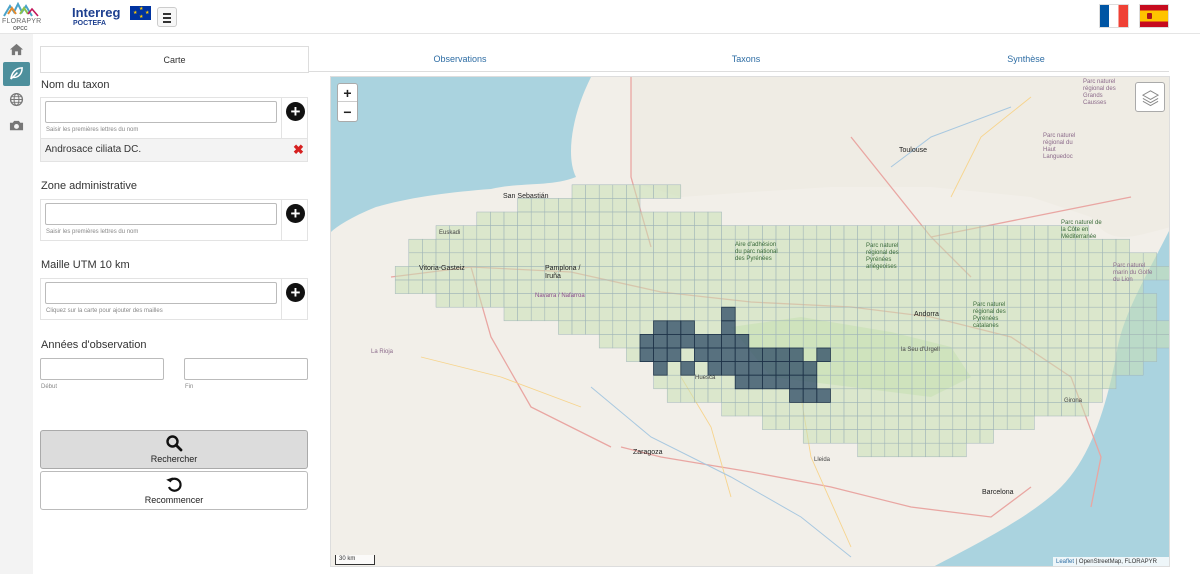 Image resolution: width=1200 pixels, height=574 pixels. I want to click on spanish-flag-button, so click(1154, 16).